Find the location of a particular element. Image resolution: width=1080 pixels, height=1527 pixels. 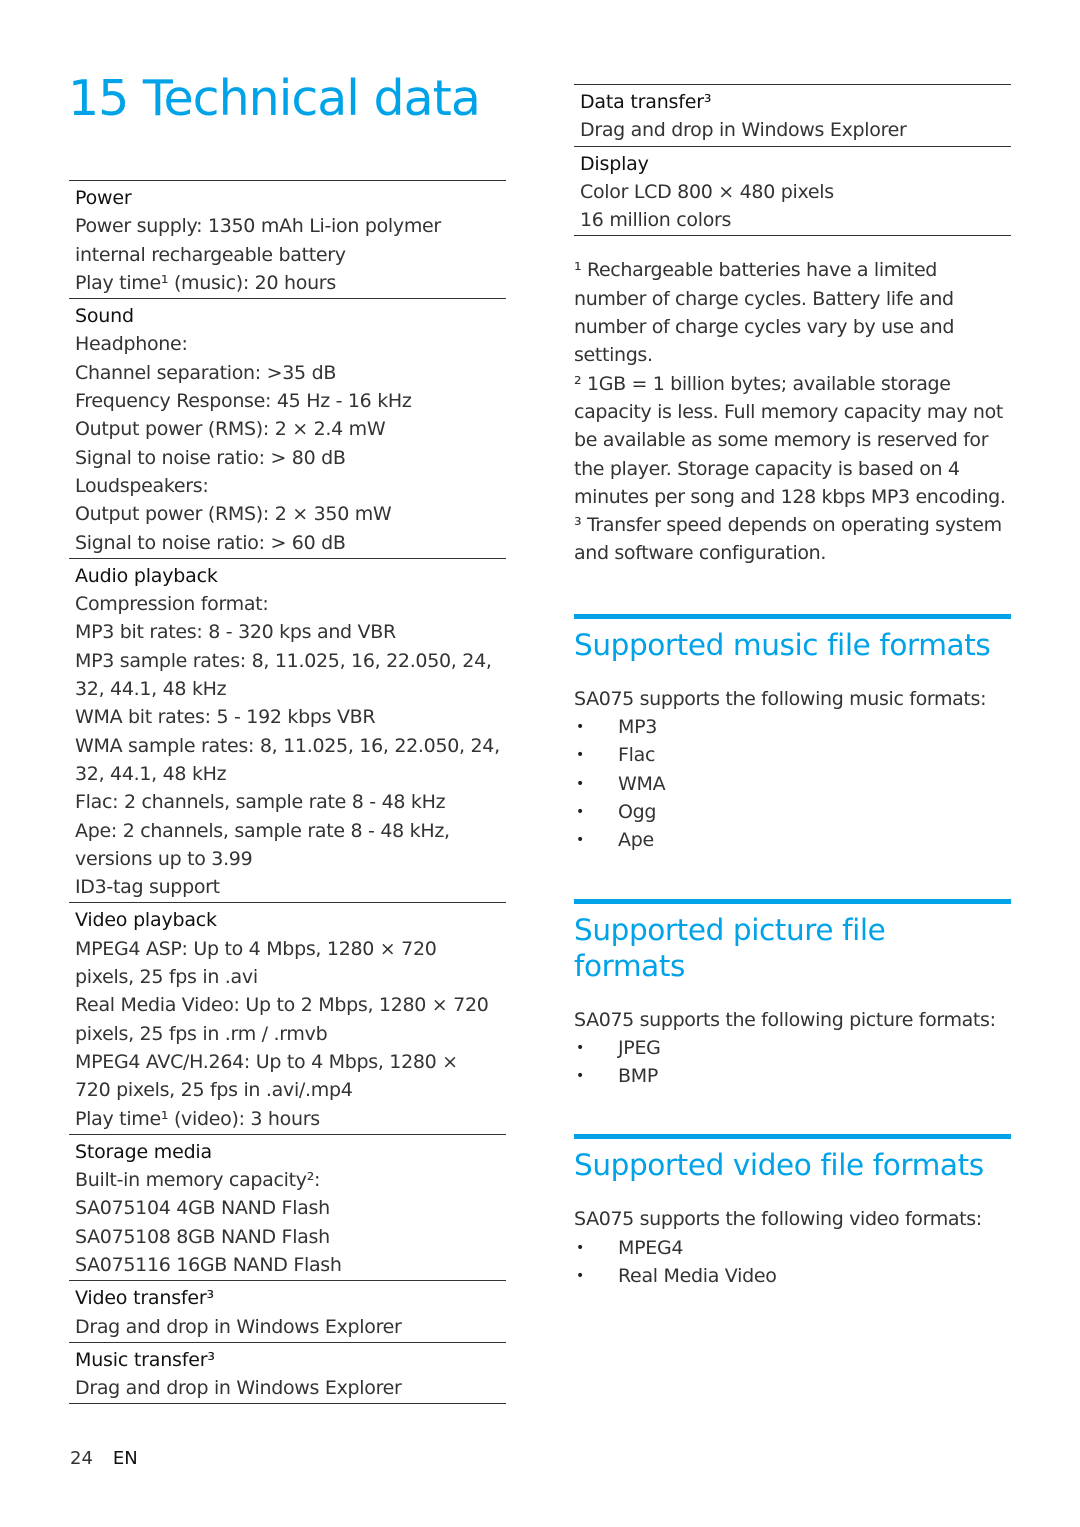

spec-line: Frequency Response: 45 Hz - 16 kHz is located at coordinates (243, 401).